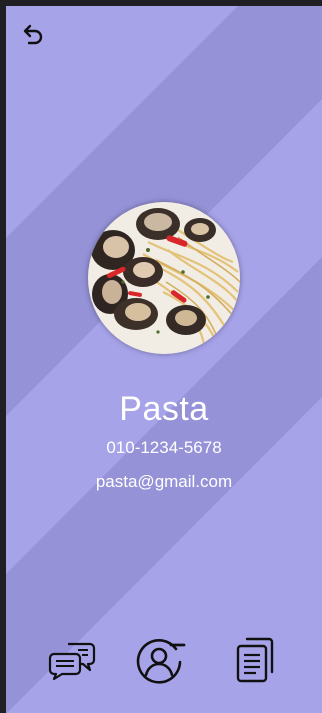 This screenshot has height=713, width=322. I want to click on contact-phone: 010-1234-5678, so click(164, 447).